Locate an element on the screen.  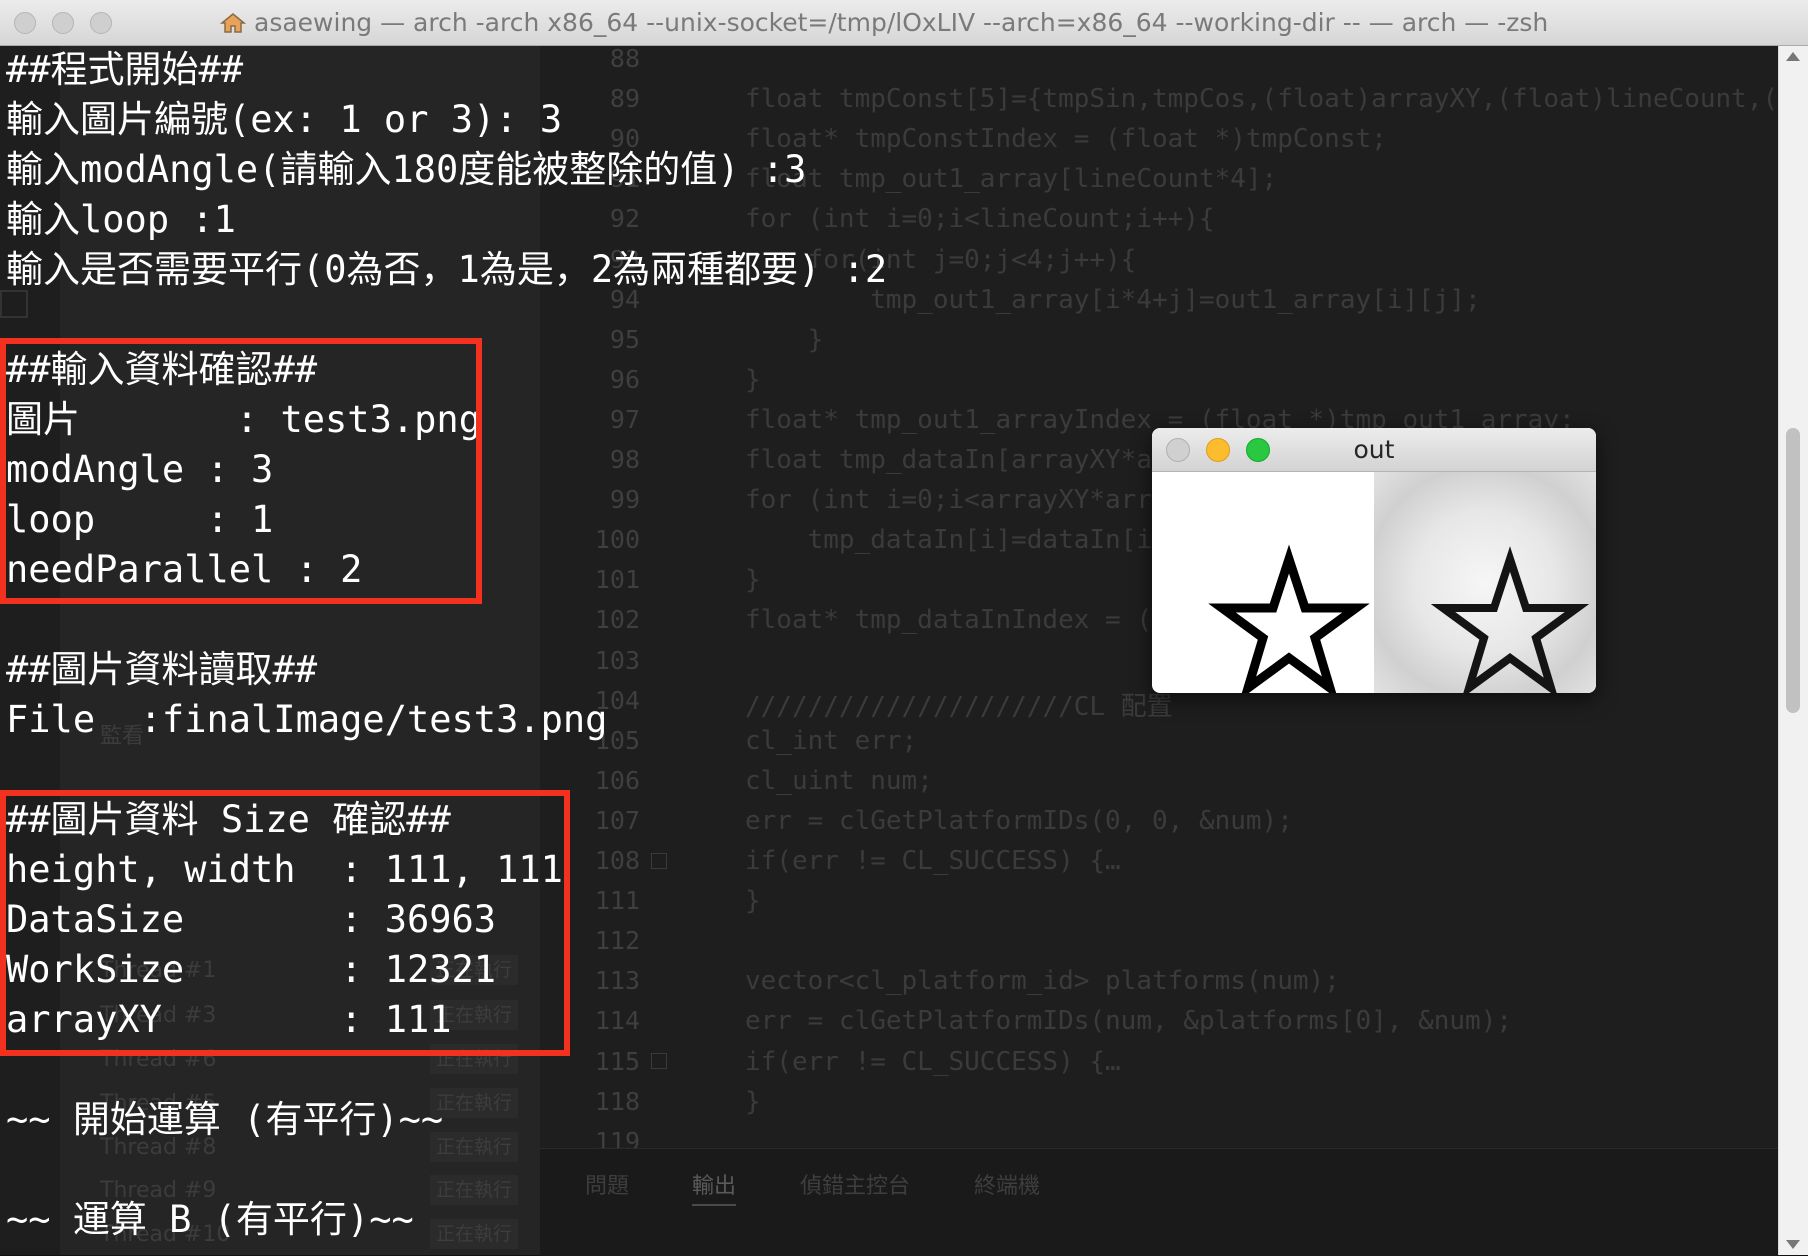
input-confirm-highlight is located at coordinates (241, 471).